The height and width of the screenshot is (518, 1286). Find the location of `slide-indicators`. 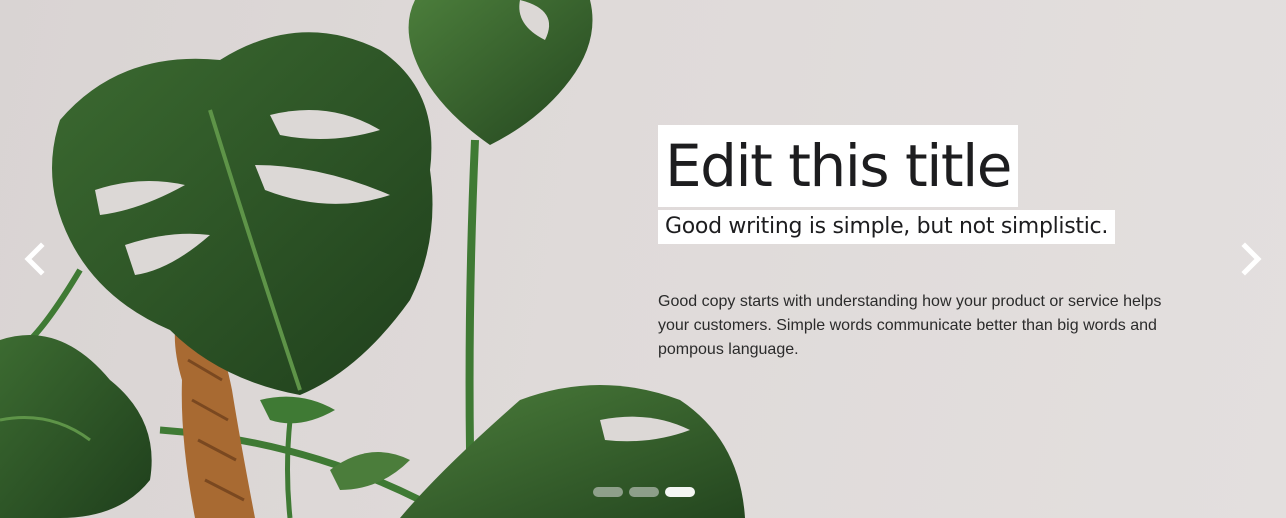

slide-indicators is located at coordinates (644, 492).